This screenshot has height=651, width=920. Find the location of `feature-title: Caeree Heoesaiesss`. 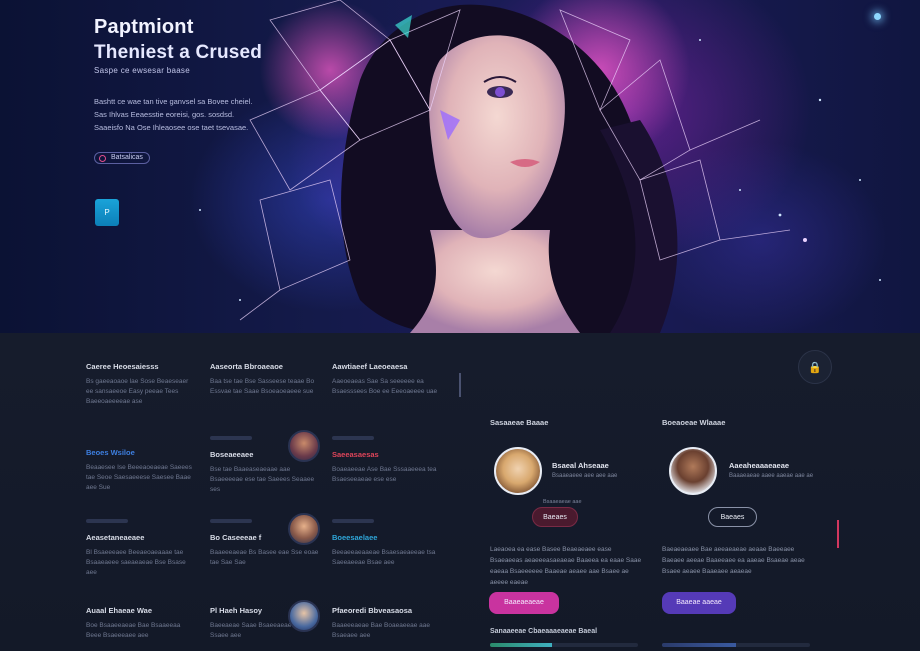

feature-title: Caeree Heoesaiesss is located at coordinates (122, 366).